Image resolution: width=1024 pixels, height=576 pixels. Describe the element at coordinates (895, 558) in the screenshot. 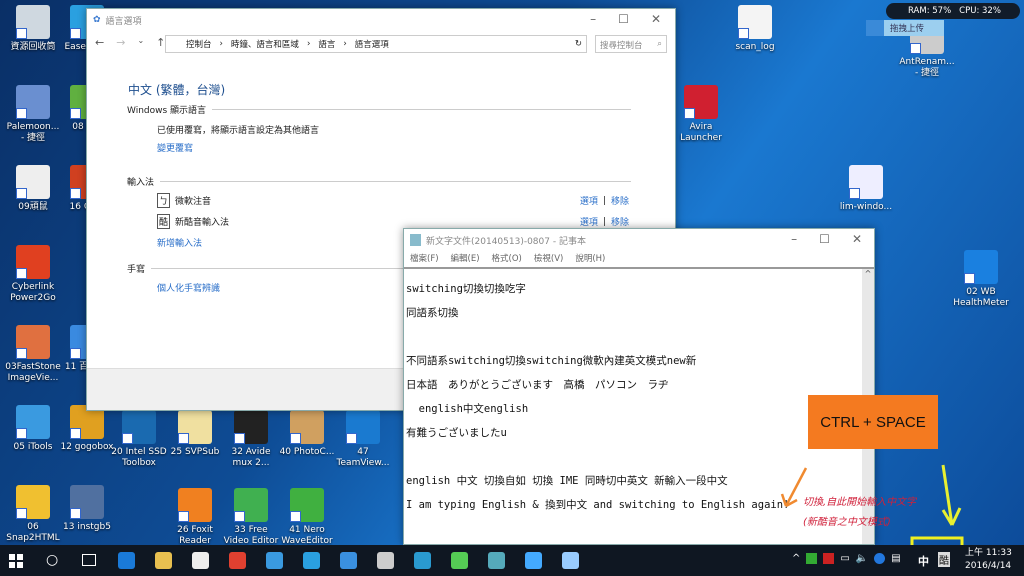

I see `notification-icon: ▤` at that location.